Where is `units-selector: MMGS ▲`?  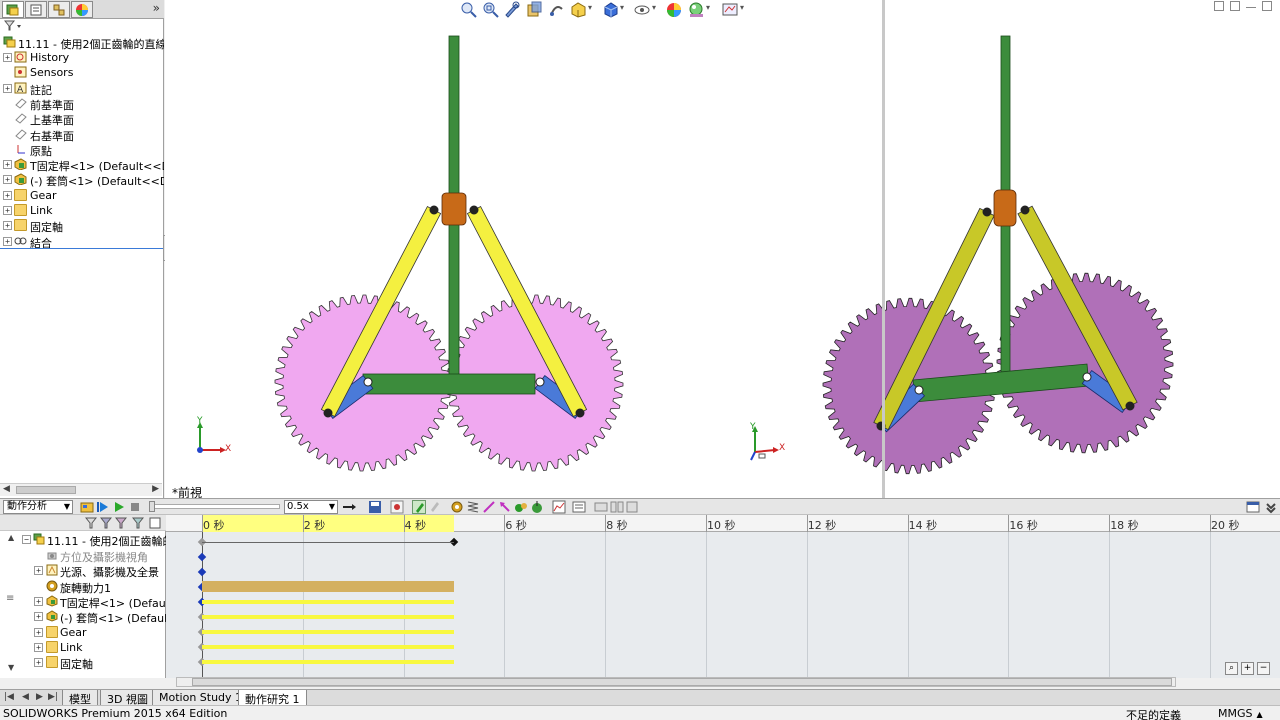
units-selector: MMGS ▲ is located at coordinates (1240, 713).